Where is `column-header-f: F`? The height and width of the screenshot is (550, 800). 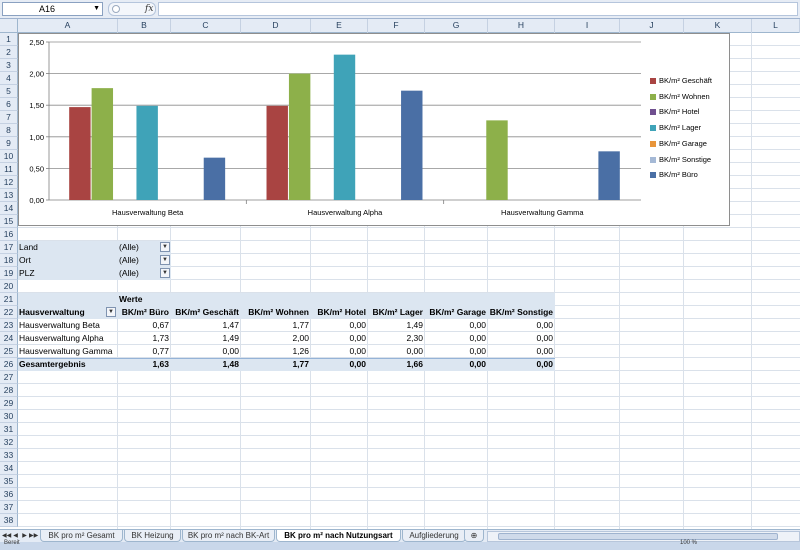 column-header-f: F is located at coordinates (396, 26).